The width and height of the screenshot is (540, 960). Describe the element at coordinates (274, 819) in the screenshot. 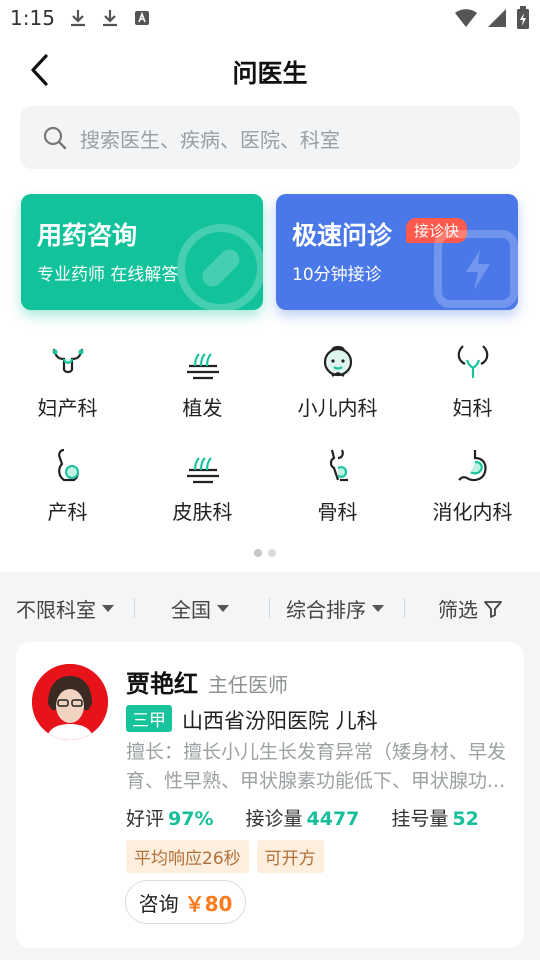

I see `stat-label: 接诊量` at that location.